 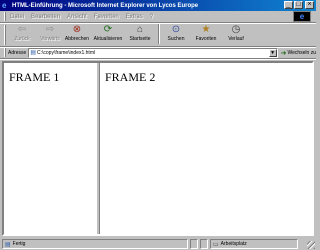 I want to click on menu-datei: Datei, so click(x=17, y=17).